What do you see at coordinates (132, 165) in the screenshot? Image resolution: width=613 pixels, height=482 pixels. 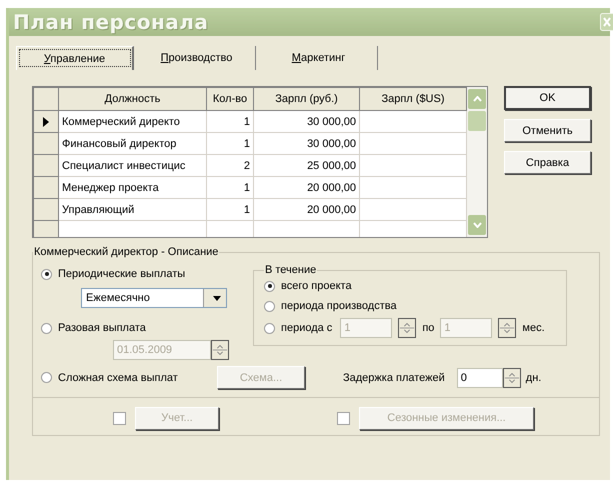 I see `table-cell: Специалист инвестицис` at bounding box center [132, 165].